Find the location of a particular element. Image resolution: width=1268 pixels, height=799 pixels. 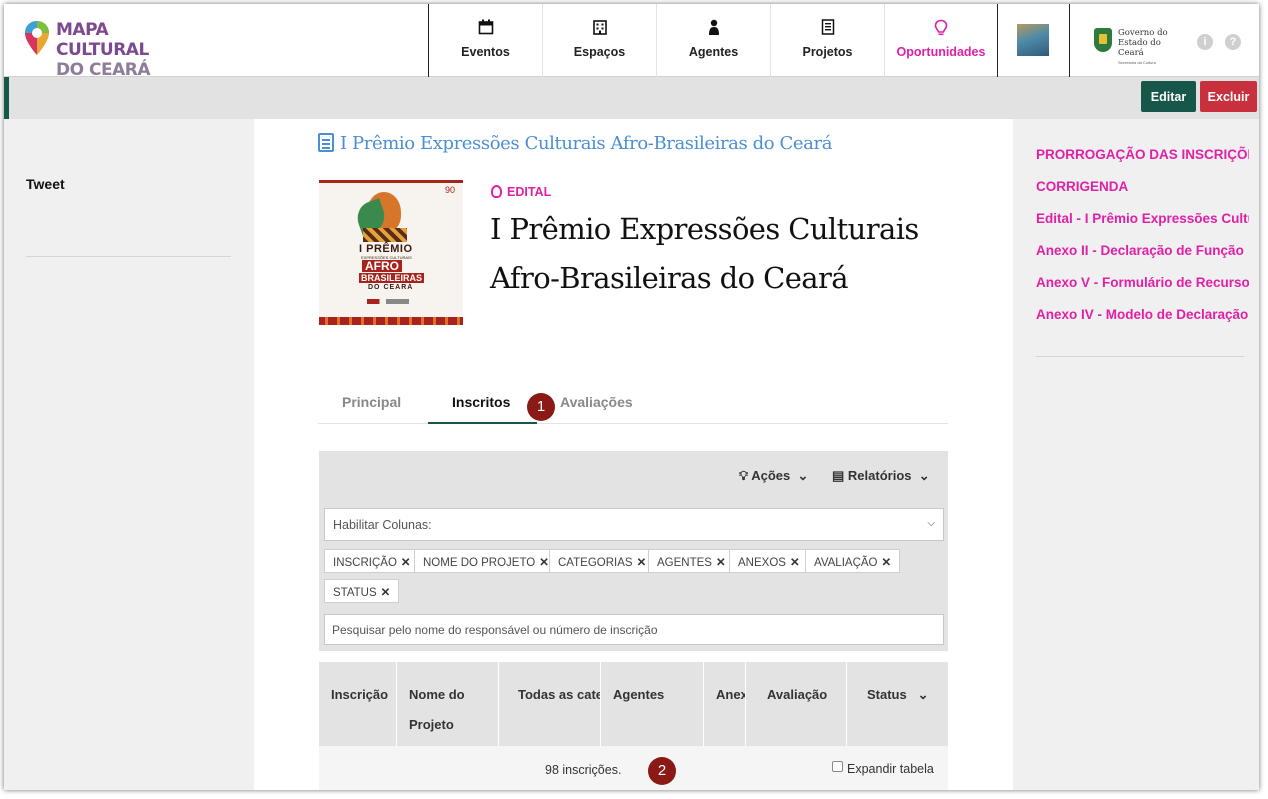

column-header-status: Status ⌄ is located at coordinates (897, 704).